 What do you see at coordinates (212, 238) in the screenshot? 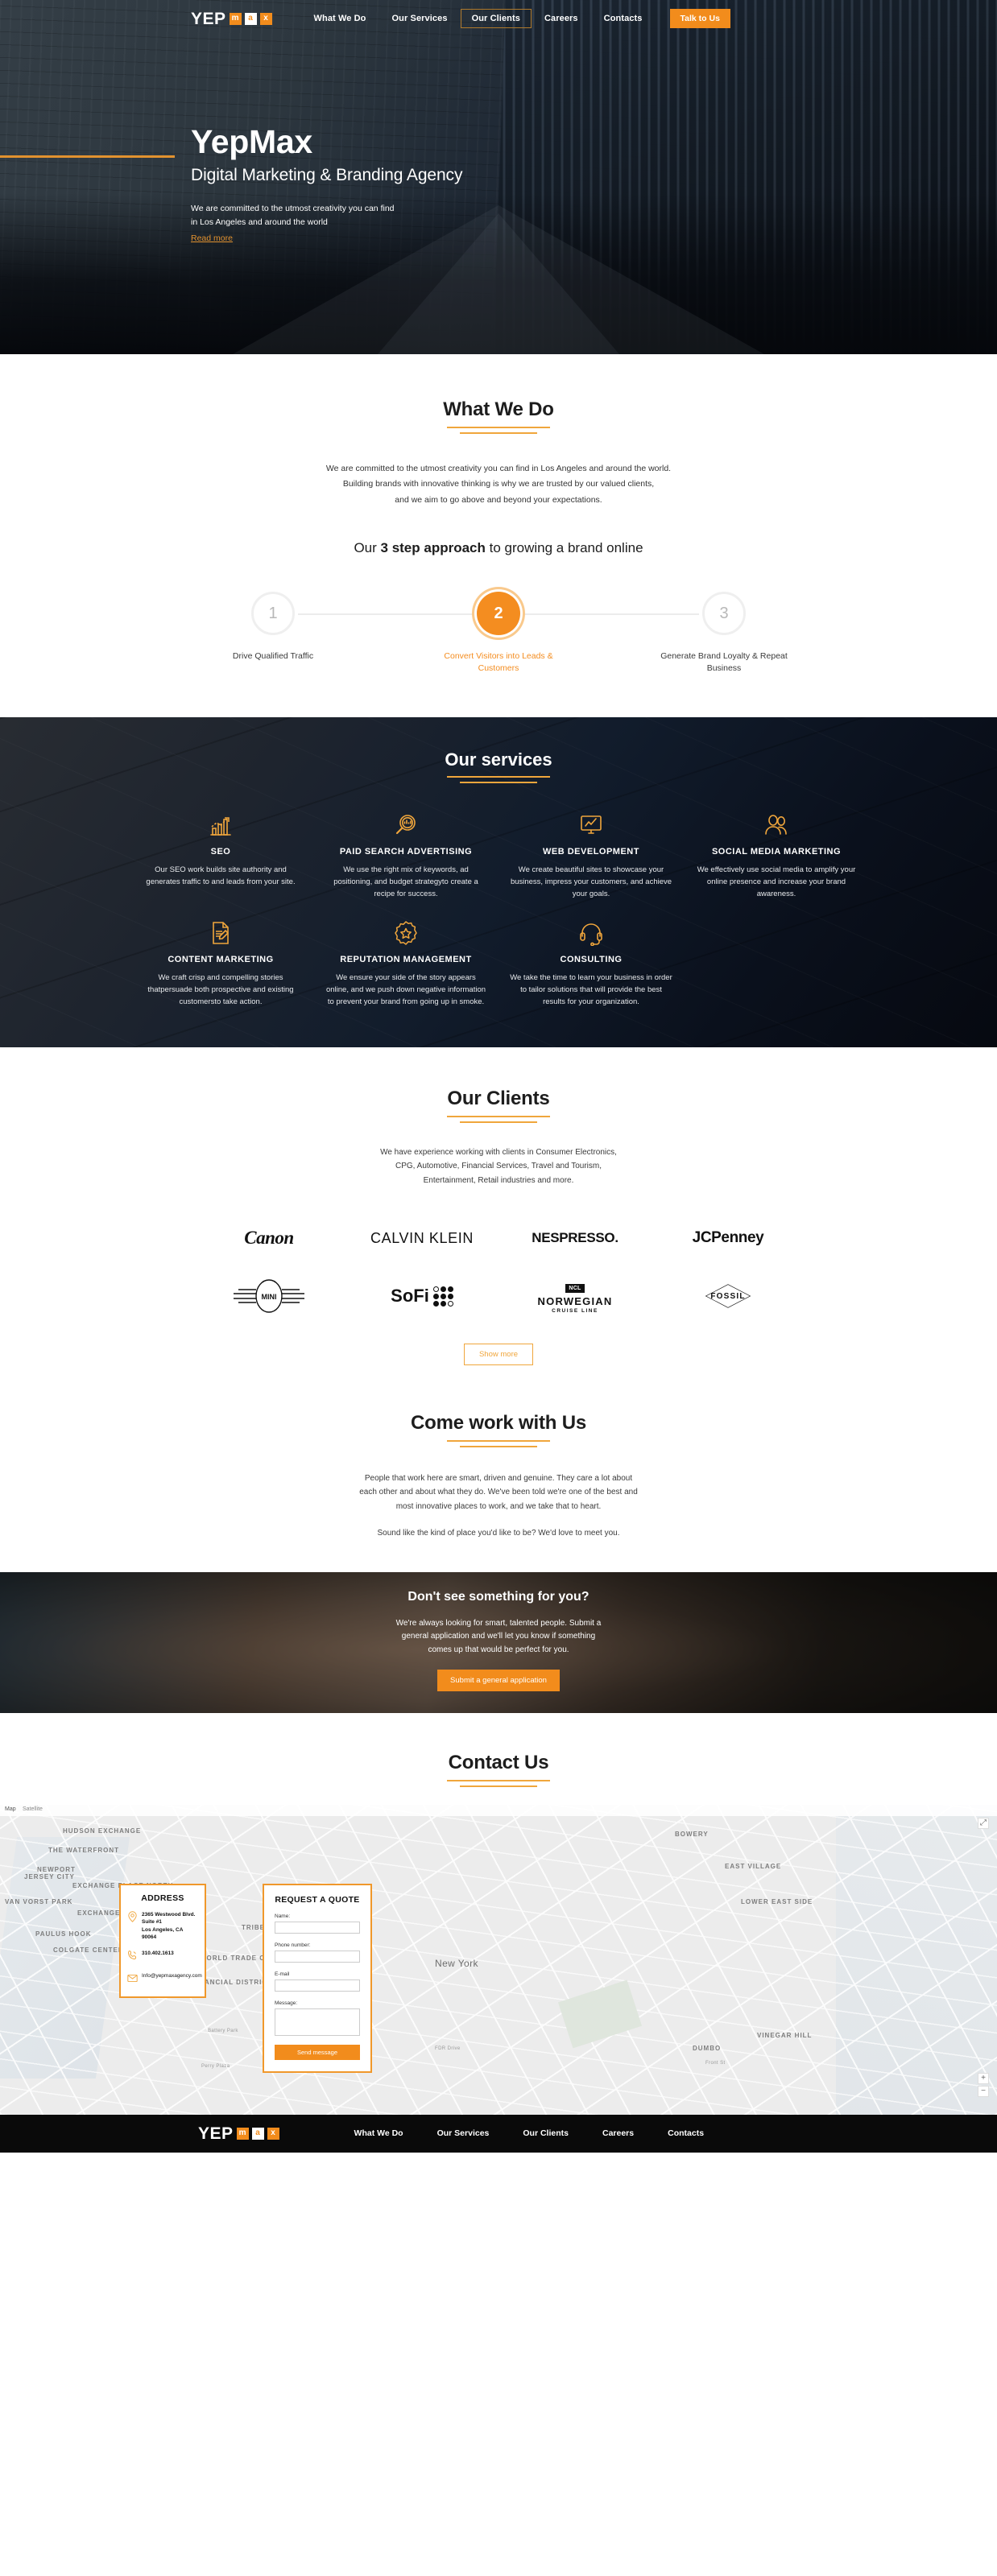
I see `hero-read-more-link: Read more` at bounding box center [212, 238].